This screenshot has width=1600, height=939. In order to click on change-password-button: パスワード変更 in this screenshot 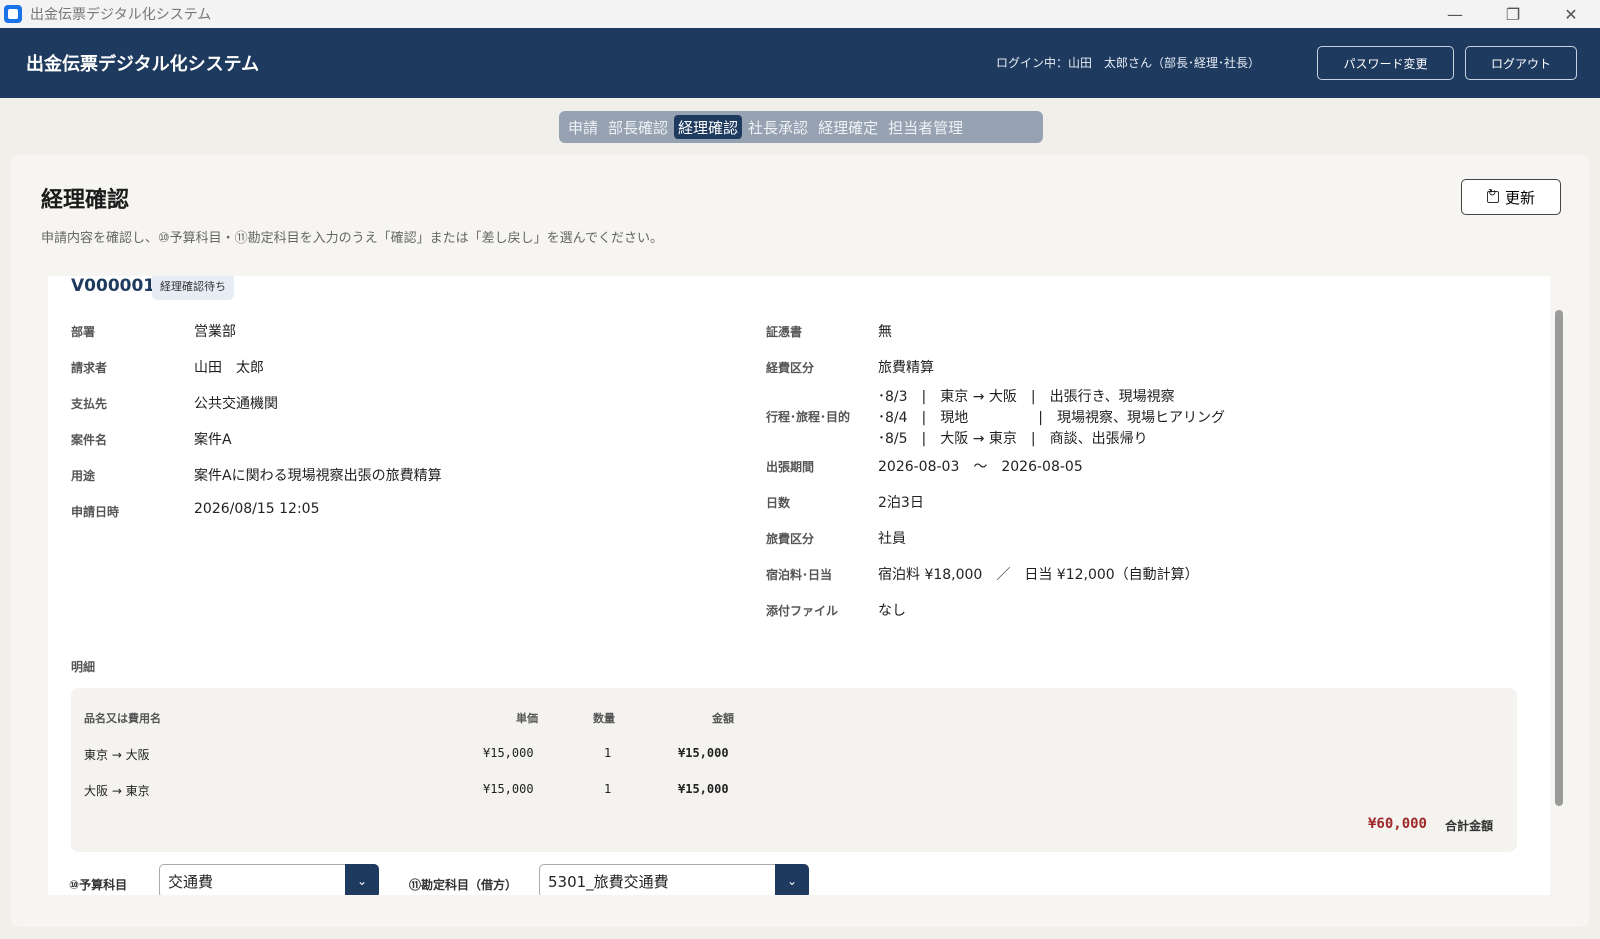, I will do `click(1385, 63)`.